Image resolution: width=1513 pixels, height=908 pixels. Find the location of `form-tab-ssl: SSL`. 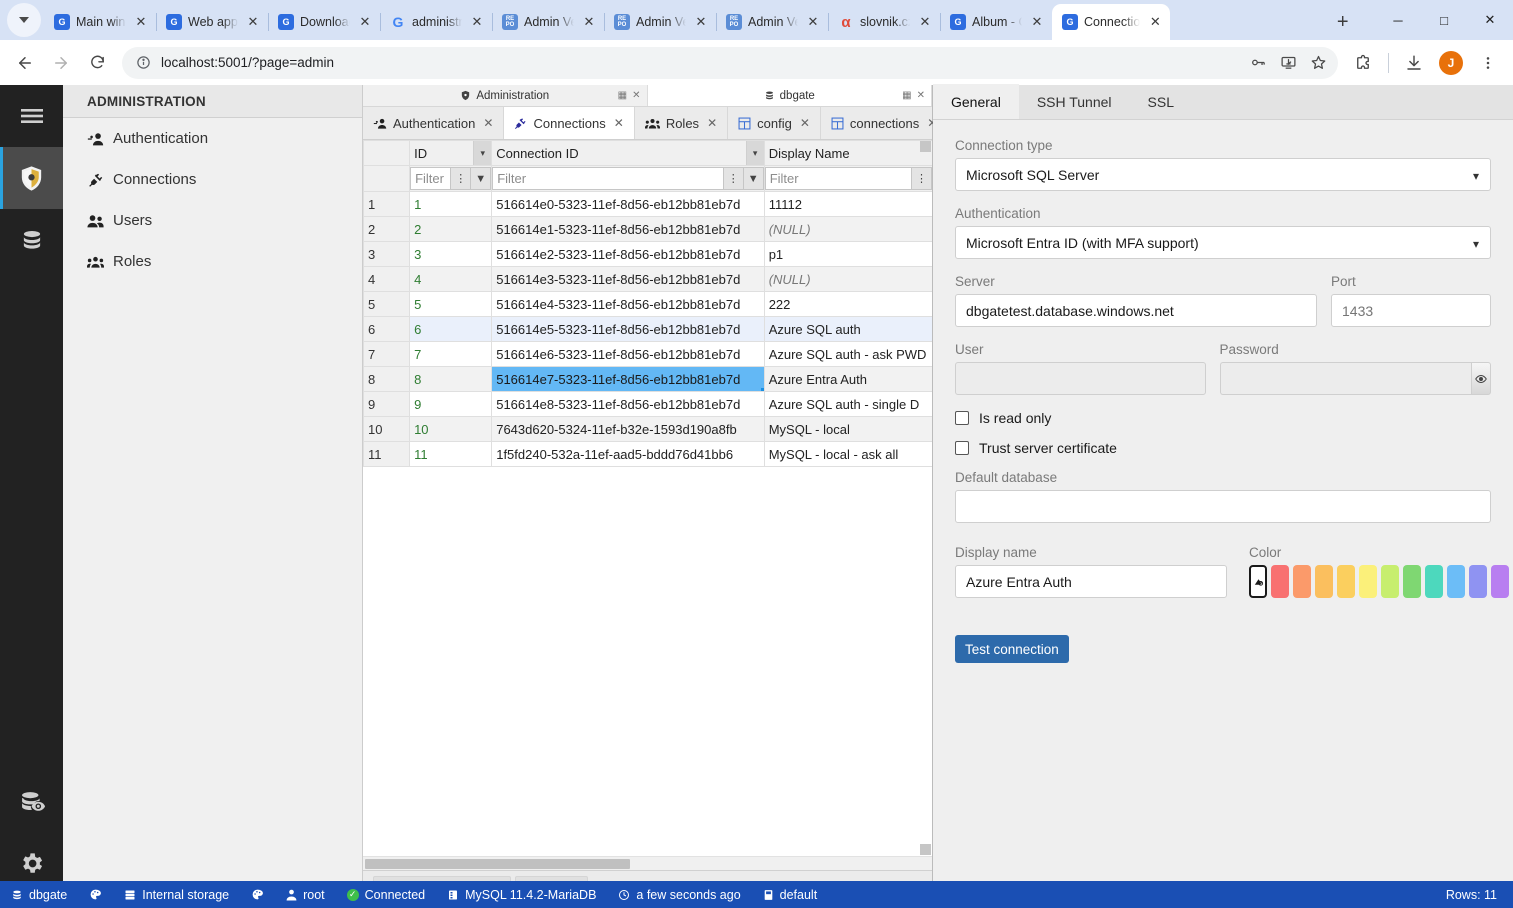

form-tab-ssl: SSL is located at coordinates (1161, 101).